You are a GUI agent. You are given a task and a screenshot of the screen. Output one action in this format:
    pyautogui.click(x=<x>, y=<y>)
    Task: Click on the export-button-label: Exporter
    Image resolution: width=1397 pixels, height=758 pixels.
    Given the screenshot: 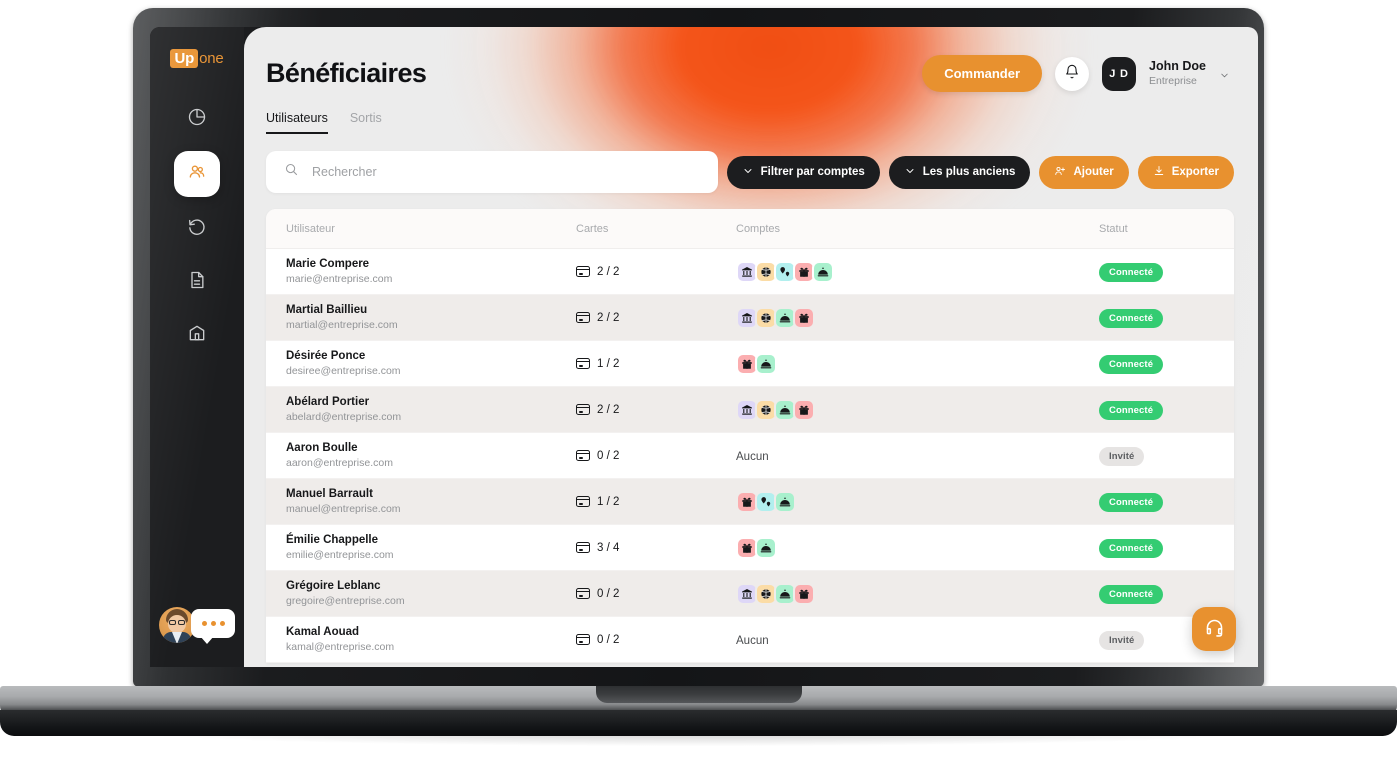 What is the action you would take?
    pyautogui.click(x=1195, y=172)
    